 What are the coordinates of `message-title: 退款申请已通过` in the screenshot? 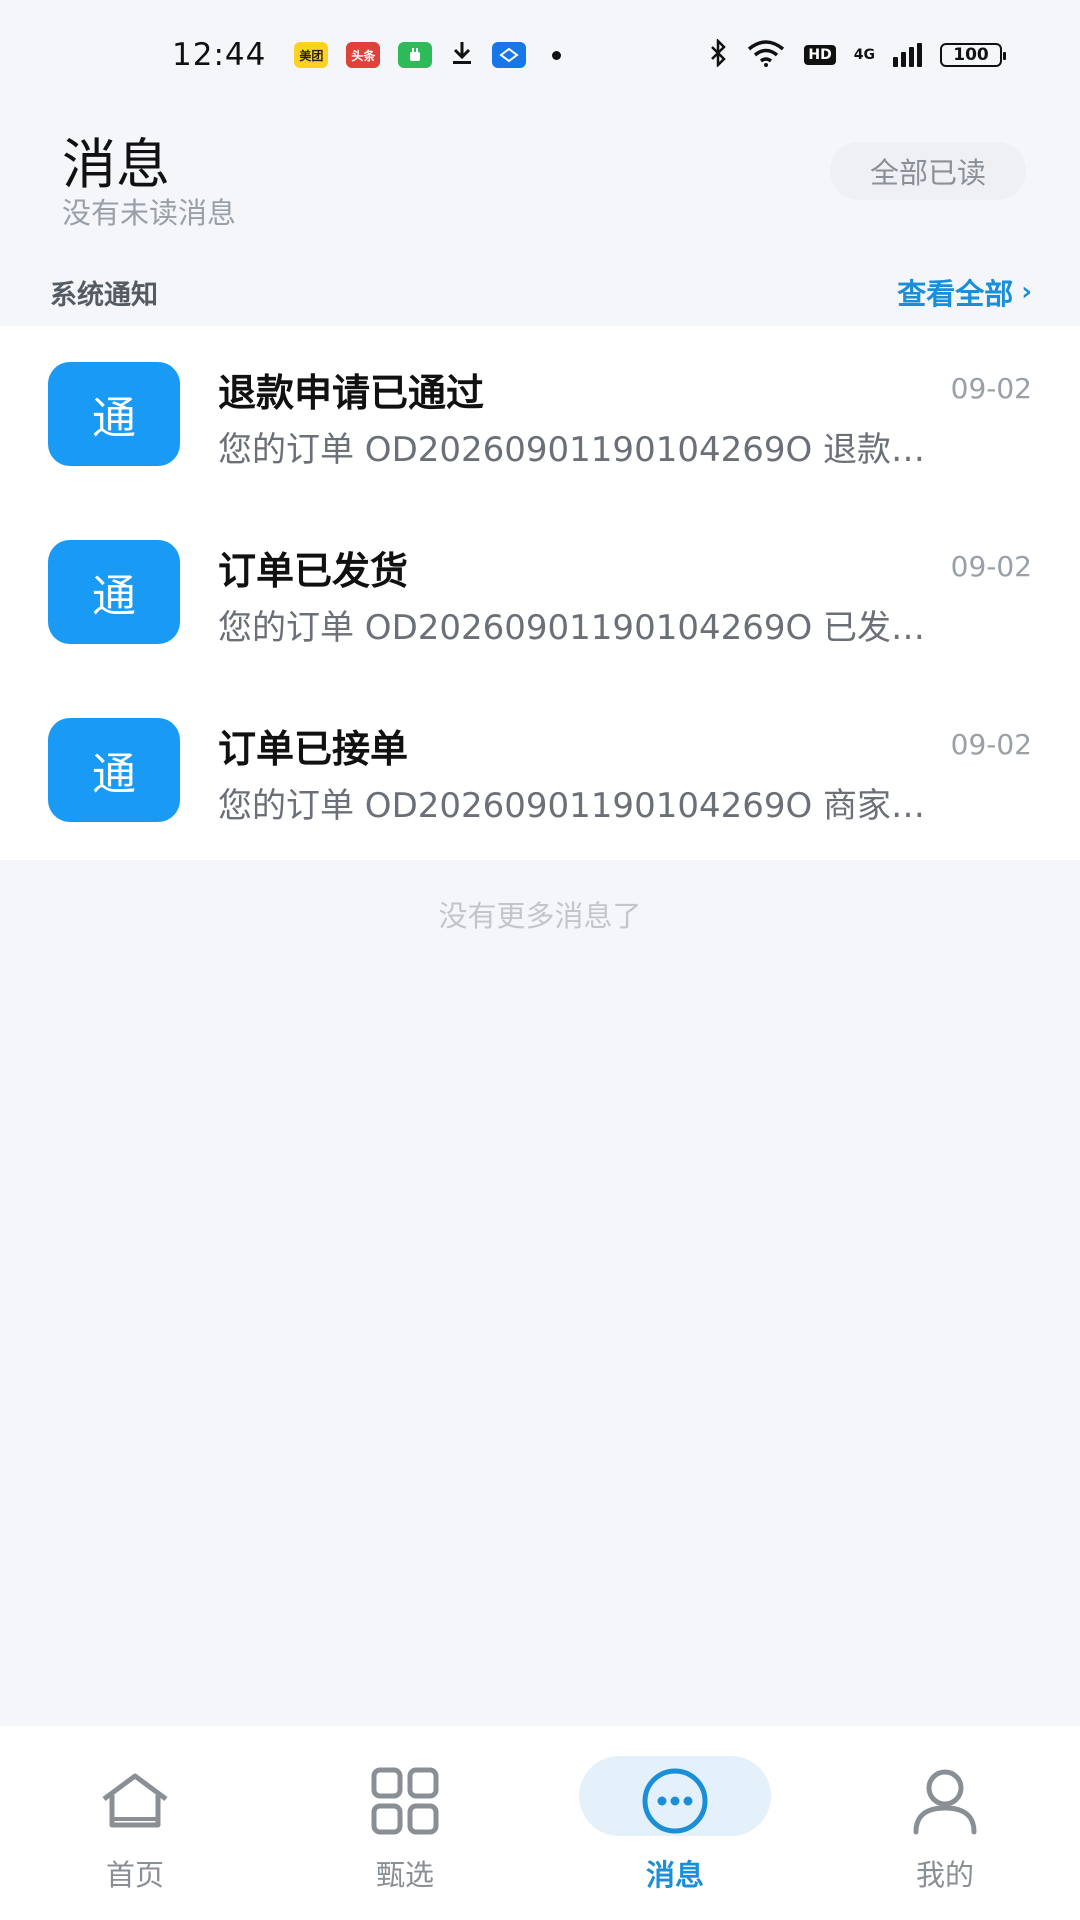 It's located at (351, 393).